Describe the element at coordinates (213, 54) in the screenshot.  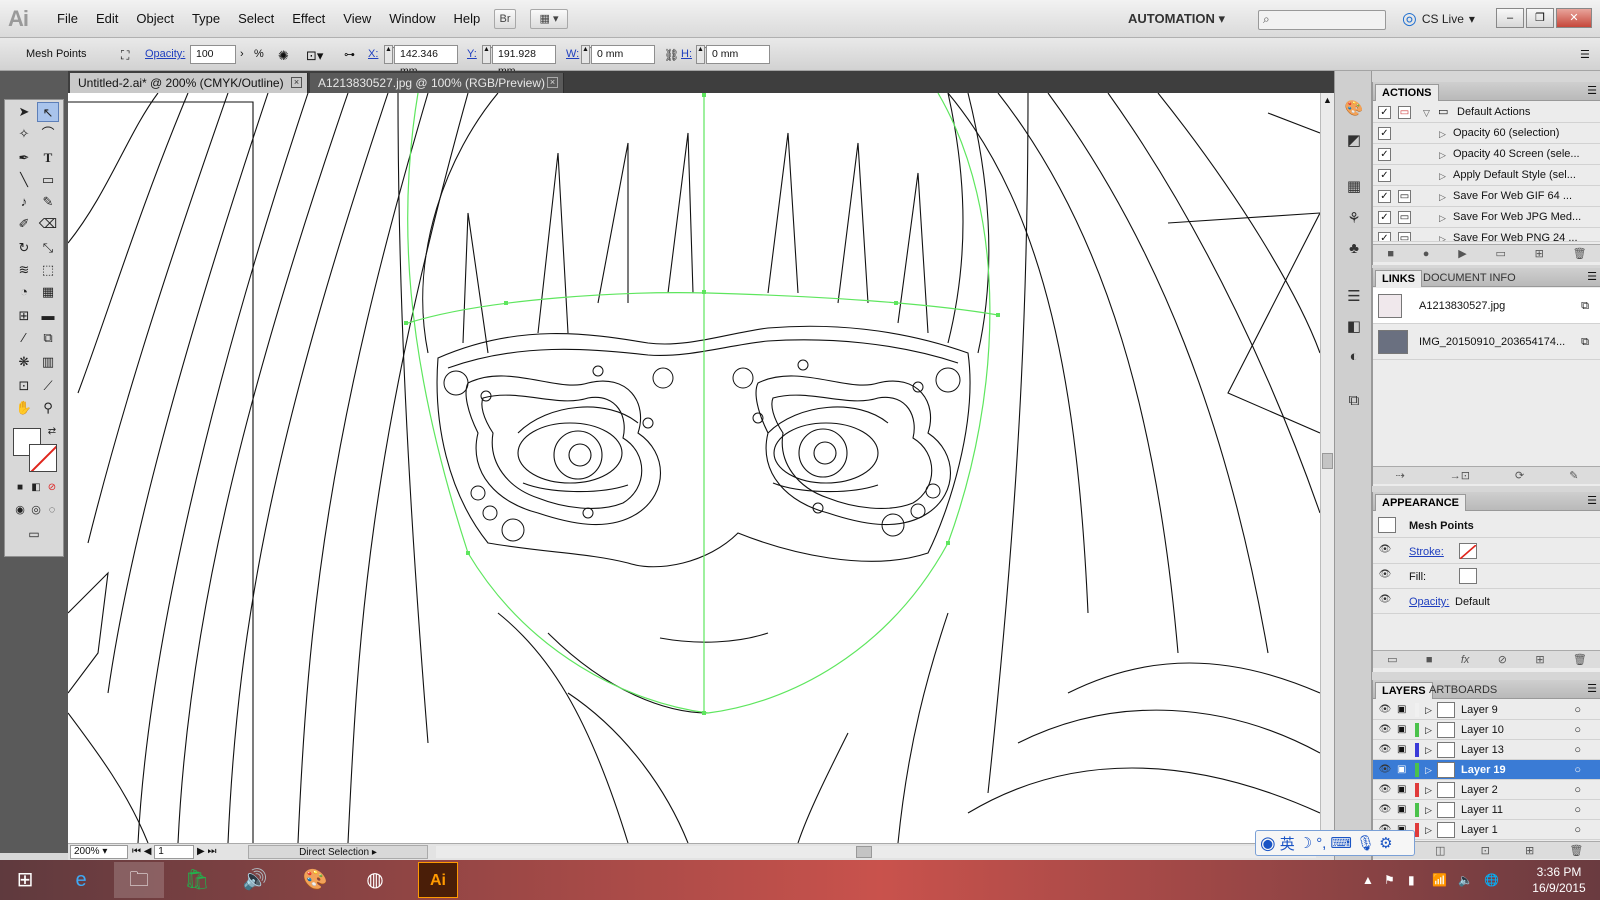
I see `opacity-field: 100` at that location.